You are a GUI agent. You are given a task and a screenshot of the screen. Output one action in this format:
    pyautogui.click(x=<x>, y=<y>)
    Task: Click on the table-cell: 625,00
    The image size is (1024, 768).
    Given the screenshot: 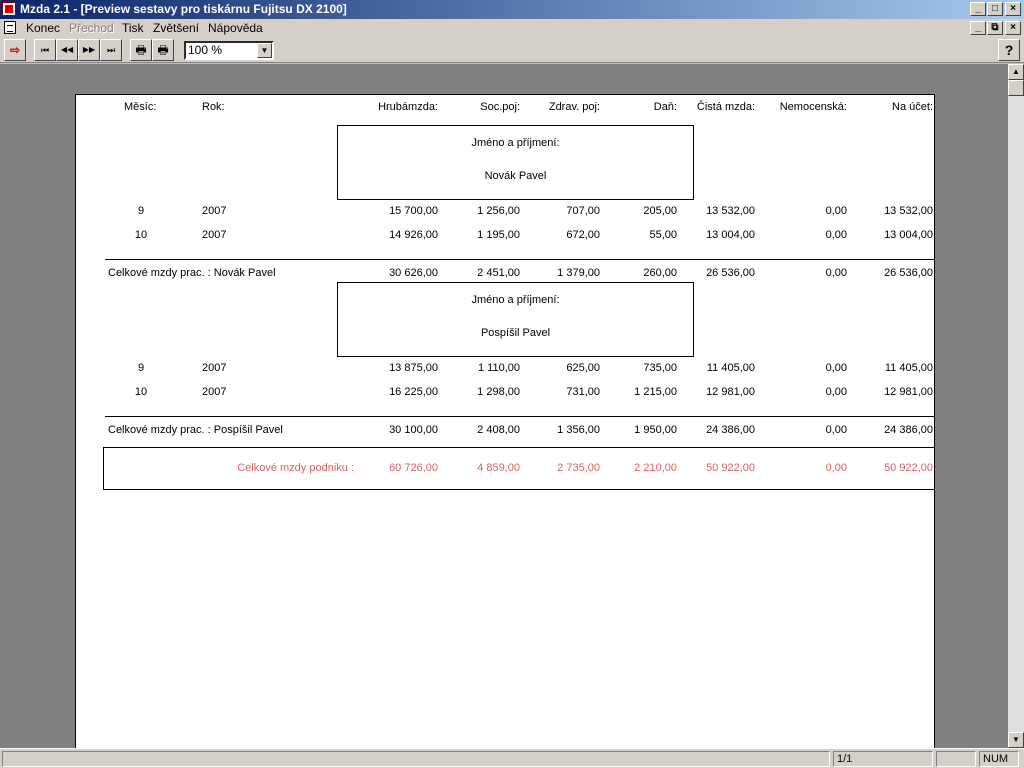 What is the action you would take?
    pyautogui.click(x=583, y=368)
    